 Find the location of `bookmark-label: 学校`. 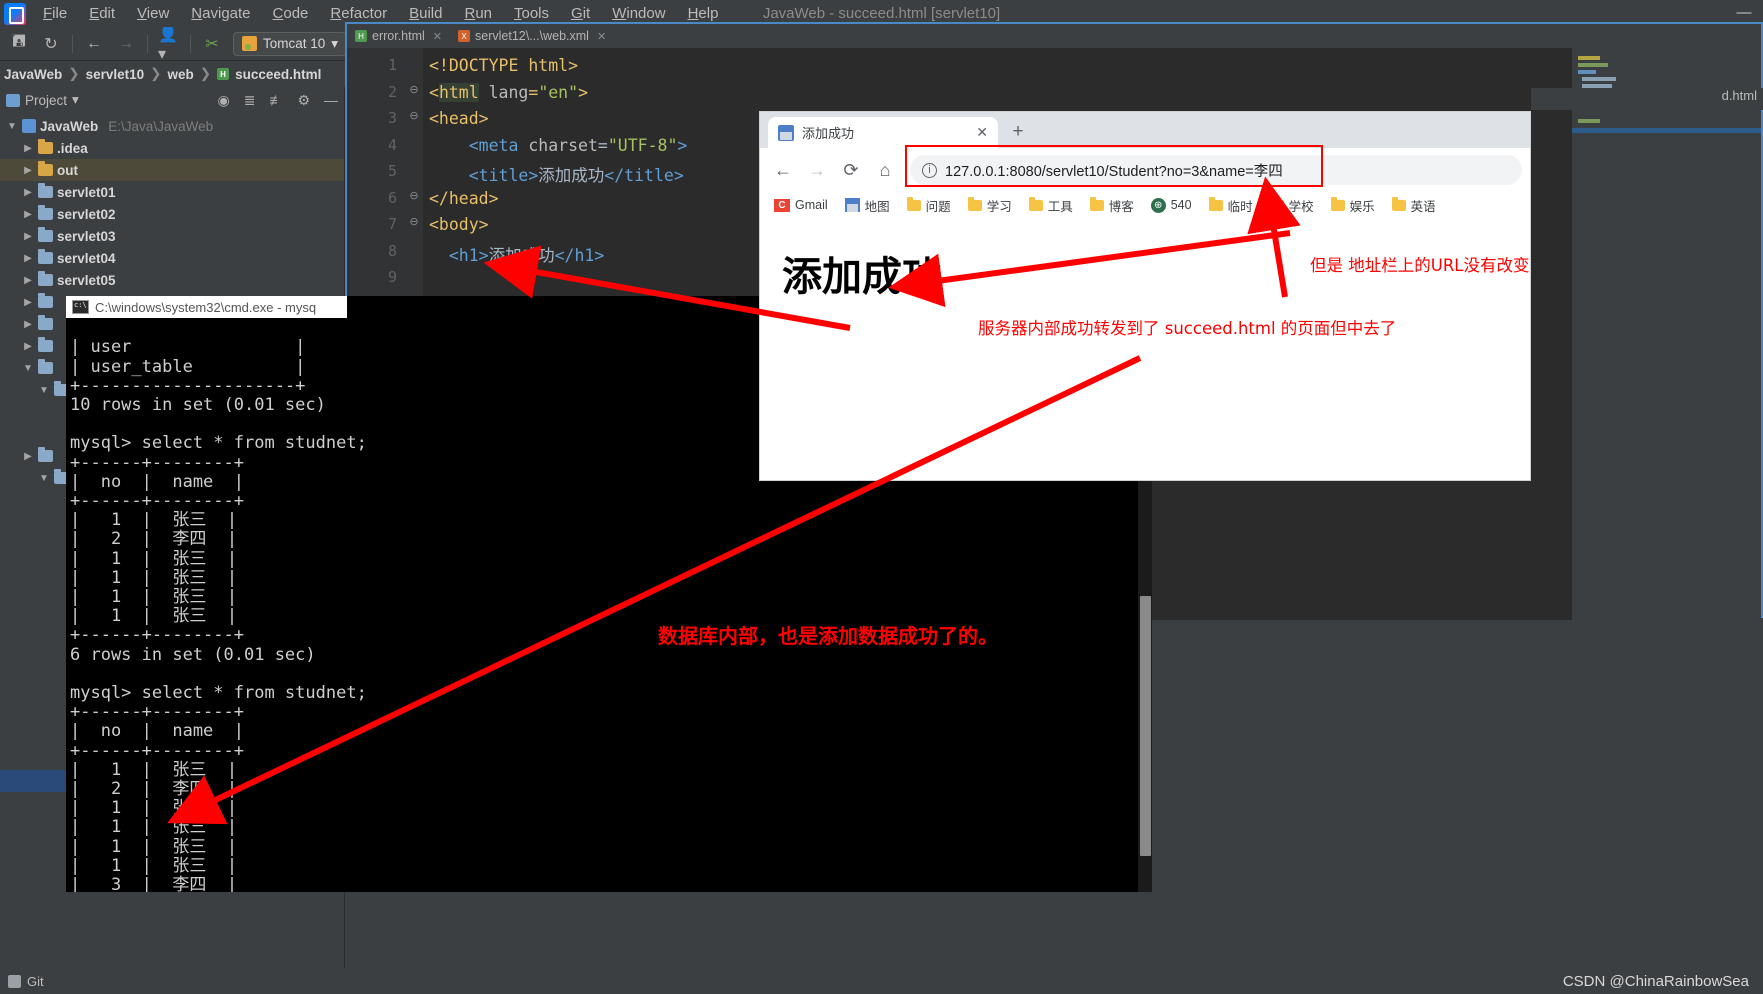

bookmark-label: 学校 is located at coordinates (1301, 206).